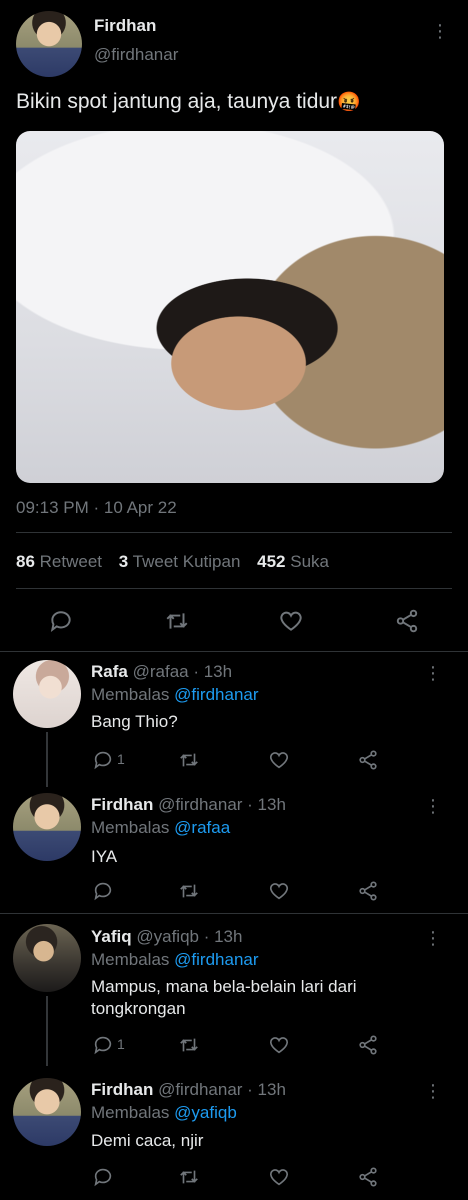 This screenshot has width=468, height=1200. Describe the element at coordinates (186, 561) in the screenshot. I see `quotes-label: Tweet Kutipan` at that location.